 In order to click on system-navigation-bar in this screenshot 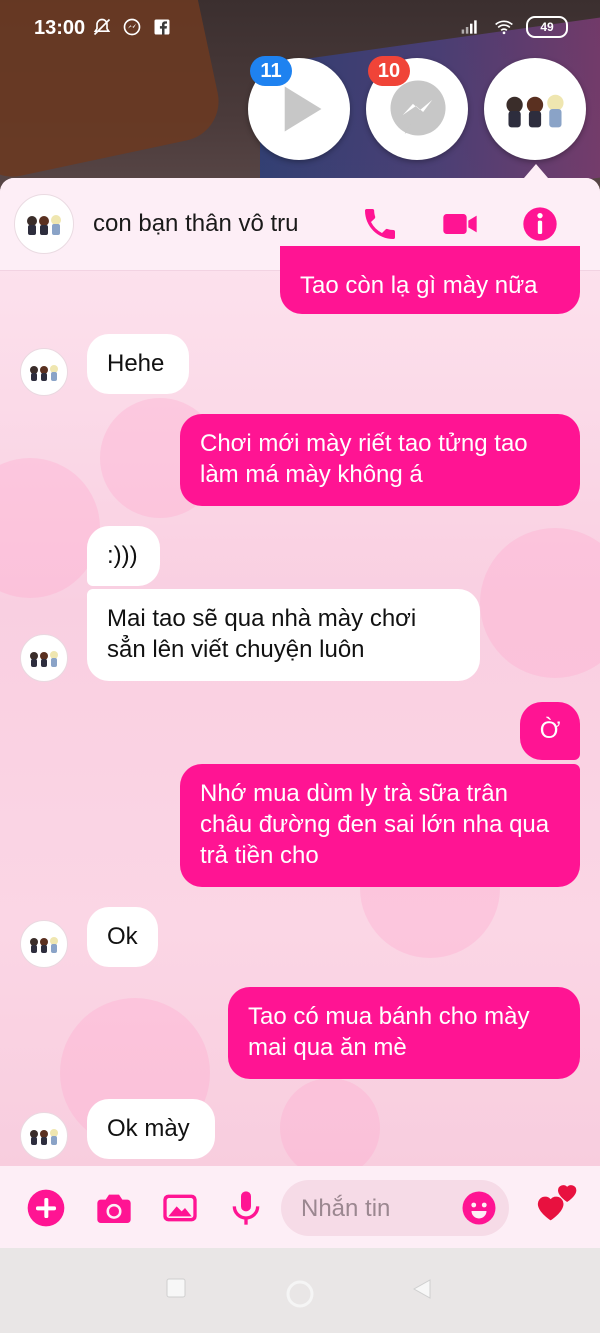, I will do `click(300, 1290)`.